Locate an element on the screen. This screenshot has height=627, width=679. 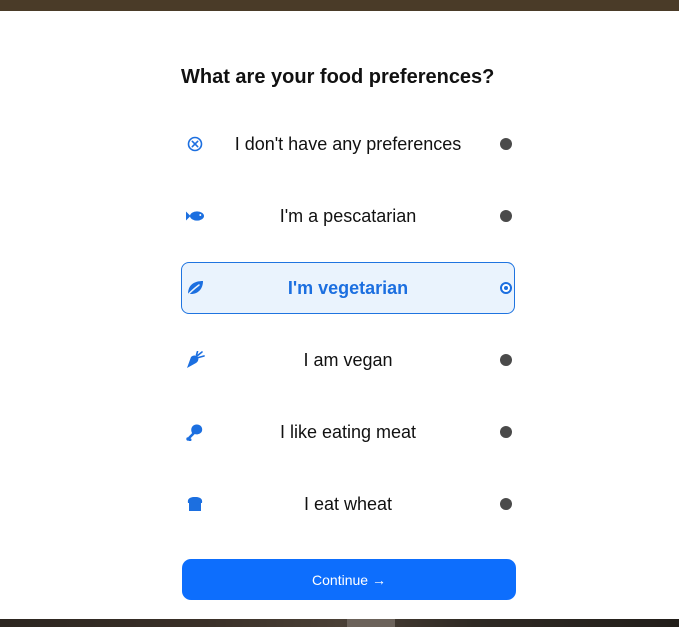
option-label: I'm vegetarian is located at coordinates (348, 288).